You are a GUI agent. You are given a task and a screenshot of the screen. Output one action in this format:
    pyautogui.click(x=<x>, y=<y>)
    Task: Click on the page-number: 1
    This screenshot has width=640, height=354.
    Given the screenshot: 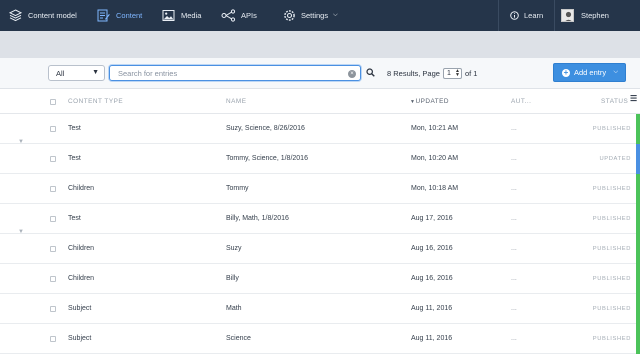 What is the action you would take?
    pyautogui.click(x=448, y=73)
    